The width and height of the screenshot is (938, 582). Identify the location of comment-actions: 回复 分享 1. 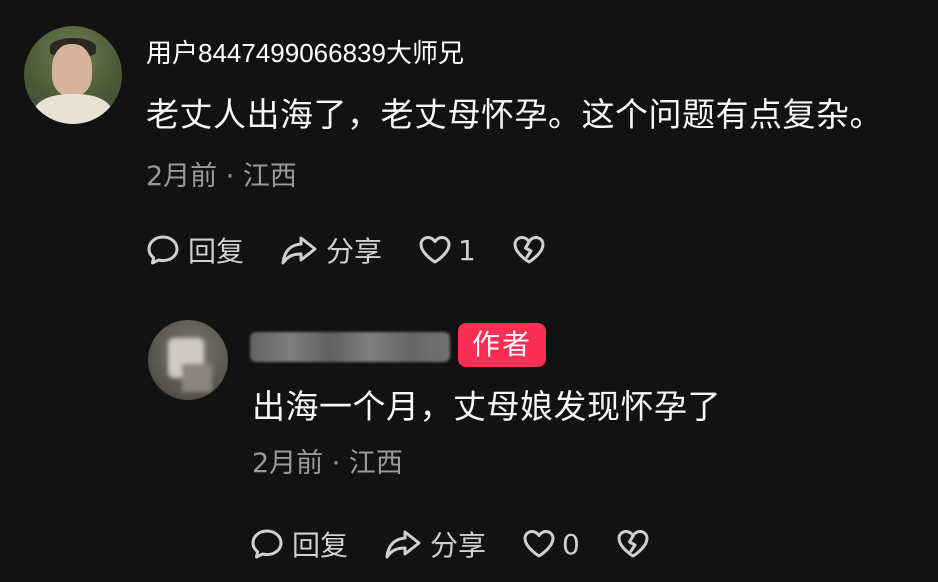
(364, 250).